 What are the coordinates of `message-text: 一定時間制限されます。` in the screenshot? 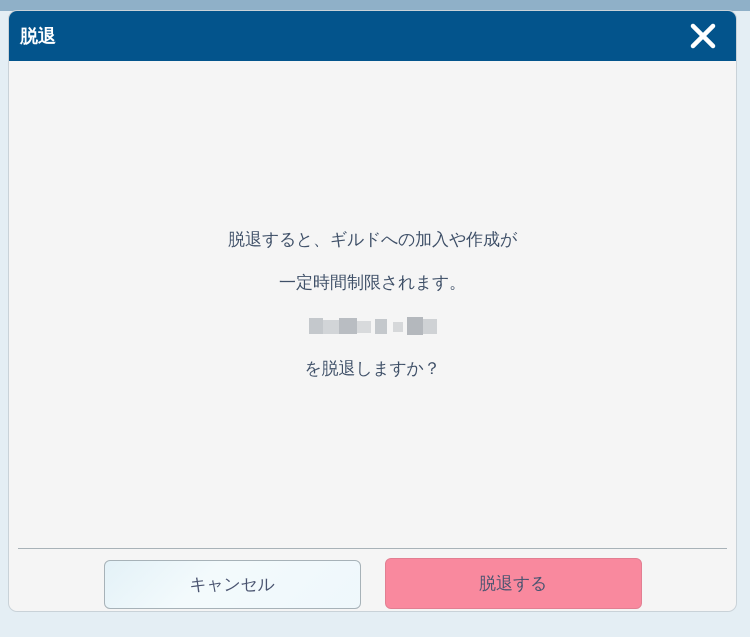 It's located at (372, 283).